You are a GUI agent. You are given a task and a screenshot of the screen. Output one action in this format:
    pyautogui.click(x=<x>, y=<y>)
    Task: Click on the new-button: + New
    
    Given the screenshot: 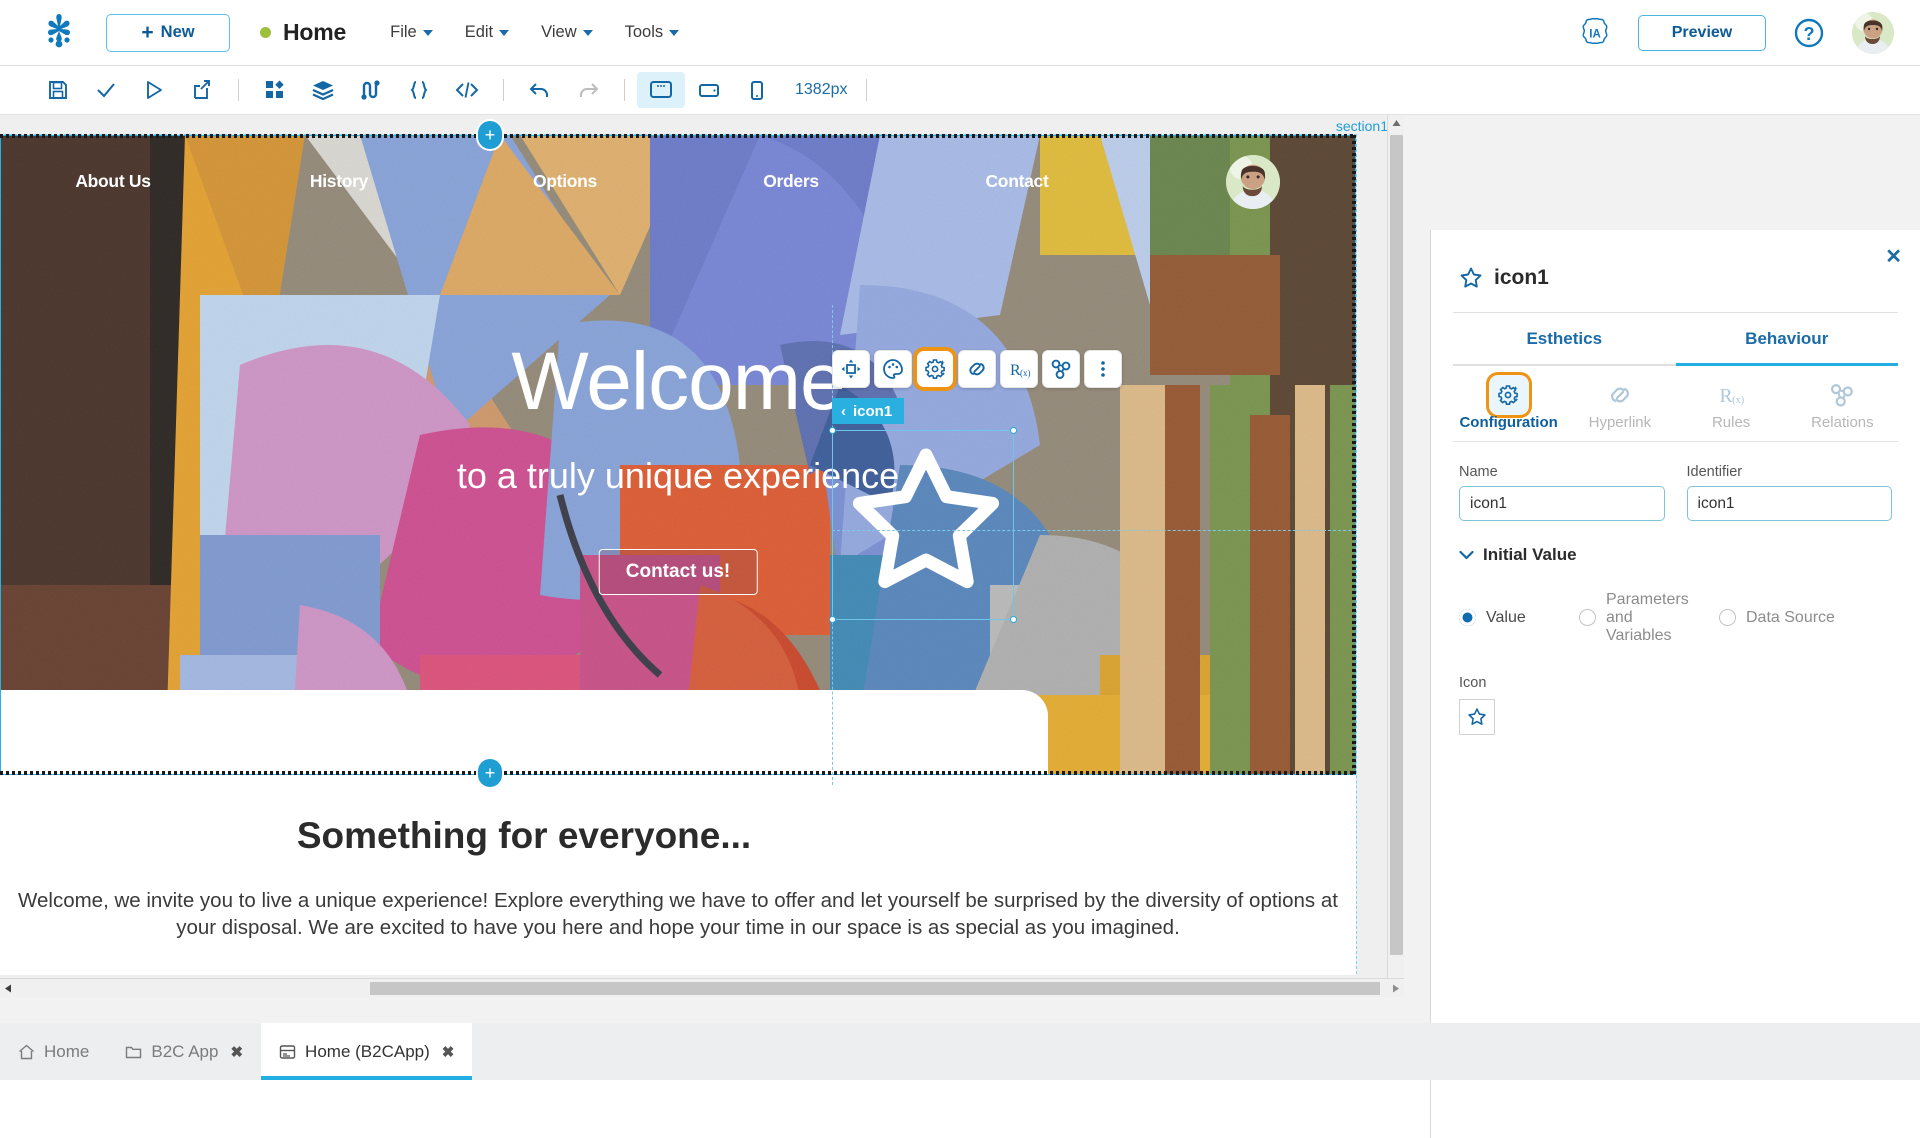 What is the action you would take?
    pyautogui.click(x=168, y=32)
    